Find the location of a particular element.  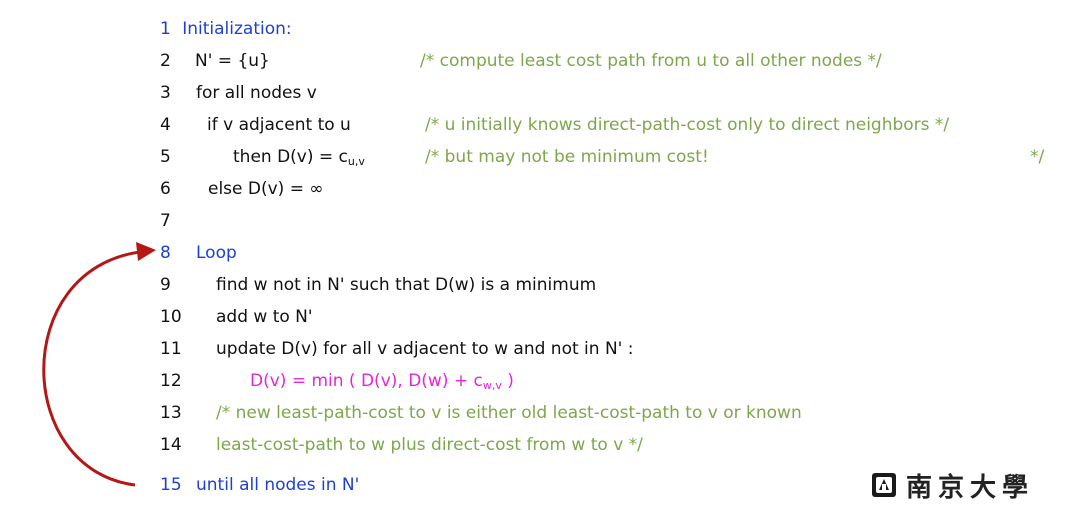

line-number: 15 is located at coordinates (171, 485).